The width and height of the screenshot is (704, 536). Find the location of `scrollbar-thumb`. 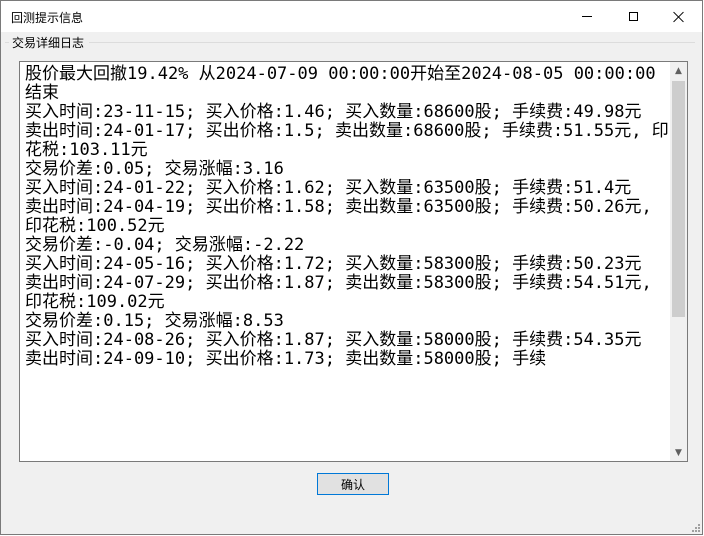

scrollbar-thumb is located at coordinates (678, 199).